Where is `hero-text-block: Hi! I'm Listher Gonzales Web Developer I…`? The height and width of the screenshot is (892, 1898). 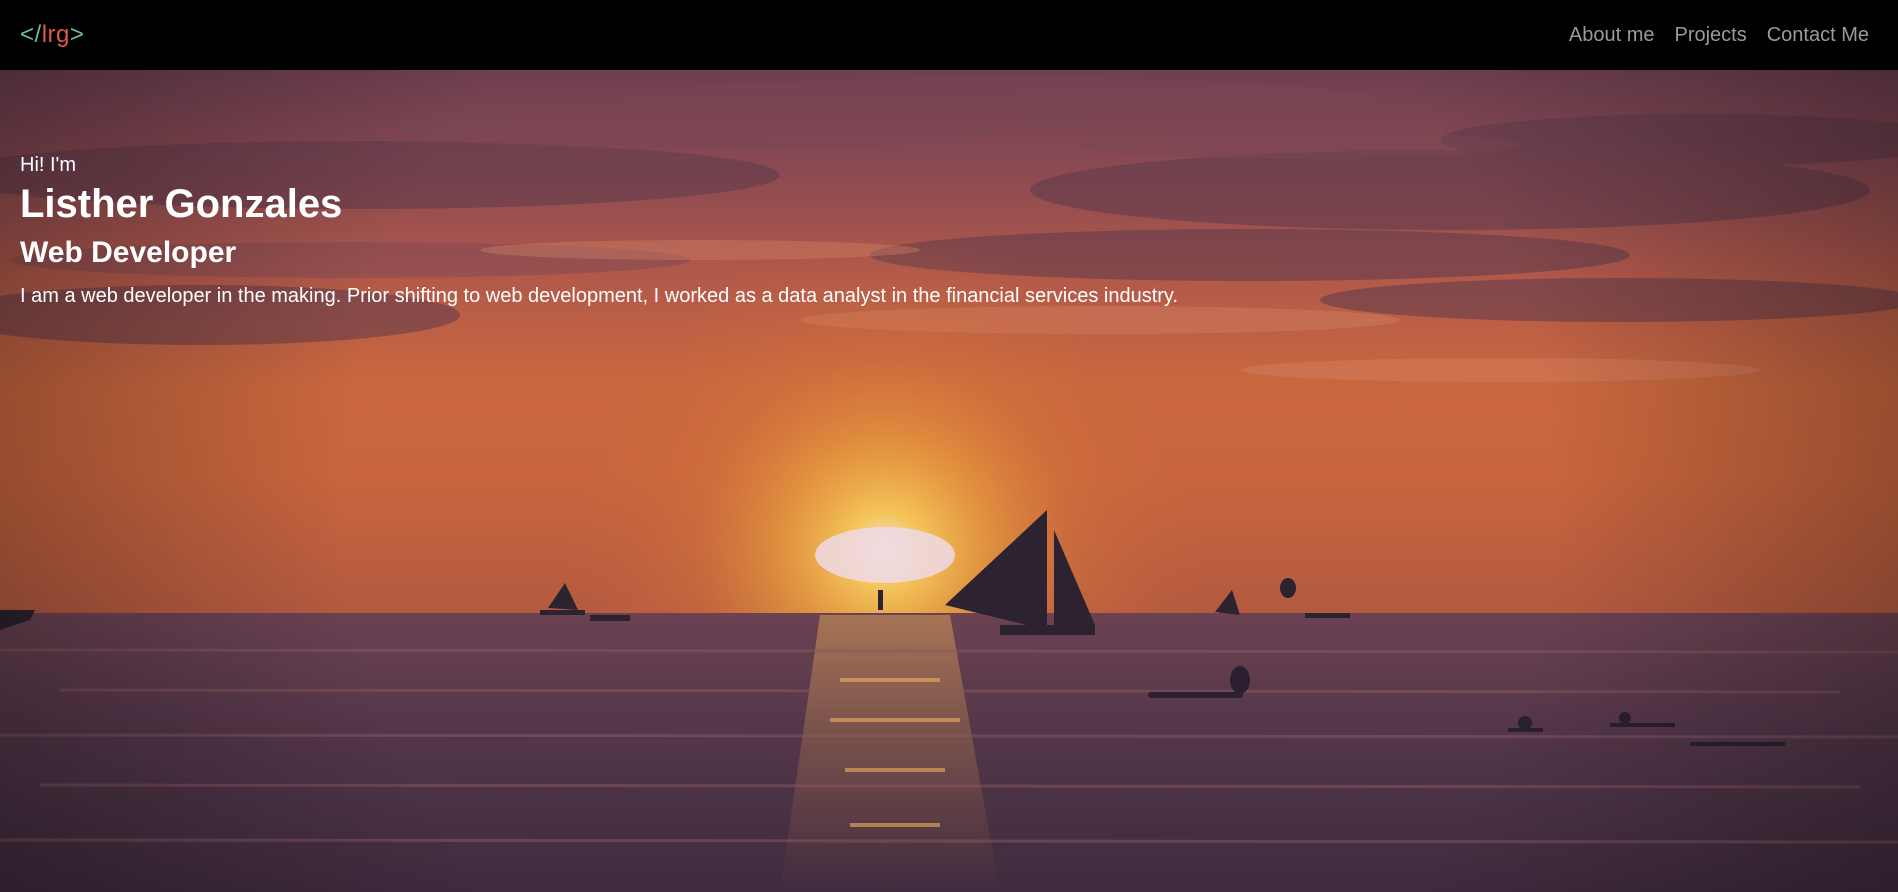 hero-text-block: Hi! I'm Listher Gonzales Web Developer I… is located at coordinates (599, 231).